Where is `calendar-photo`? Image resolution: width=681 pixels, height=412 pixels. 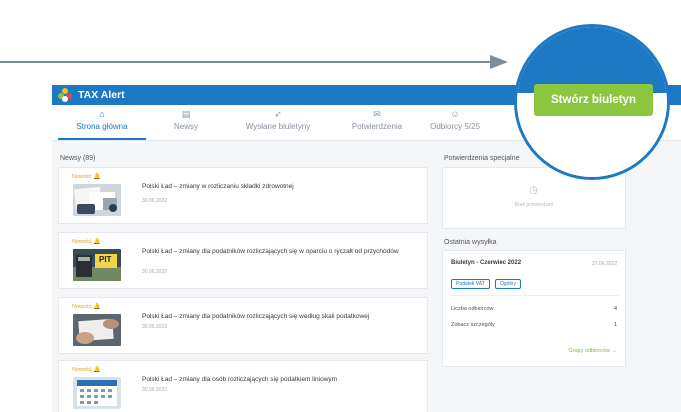
calendar-photo is located at coordinates (97, 393).